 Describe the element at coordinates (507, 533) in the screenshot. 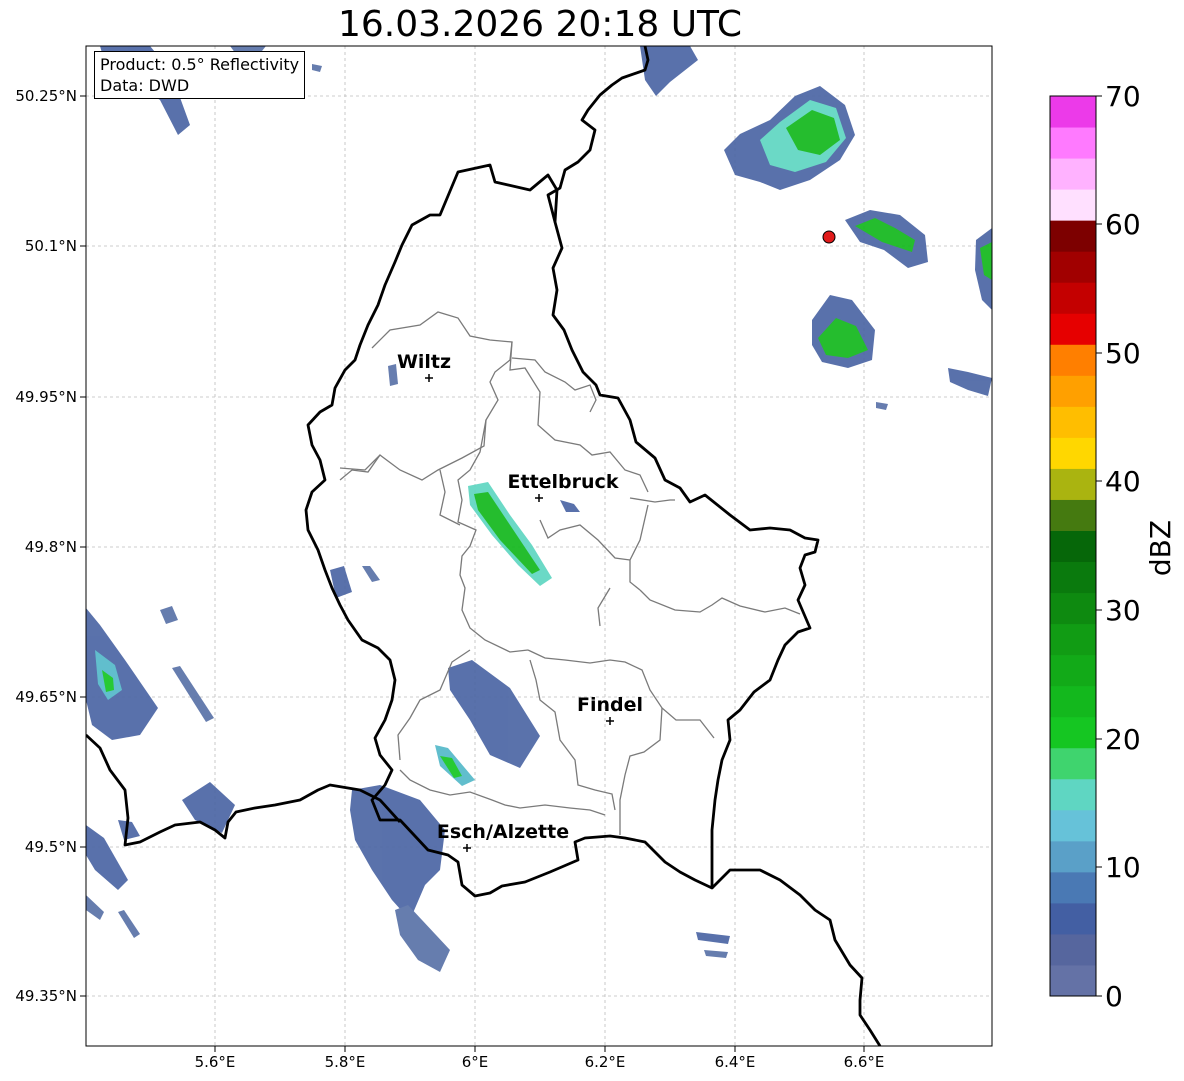

I see `echo-central-core` at that location.